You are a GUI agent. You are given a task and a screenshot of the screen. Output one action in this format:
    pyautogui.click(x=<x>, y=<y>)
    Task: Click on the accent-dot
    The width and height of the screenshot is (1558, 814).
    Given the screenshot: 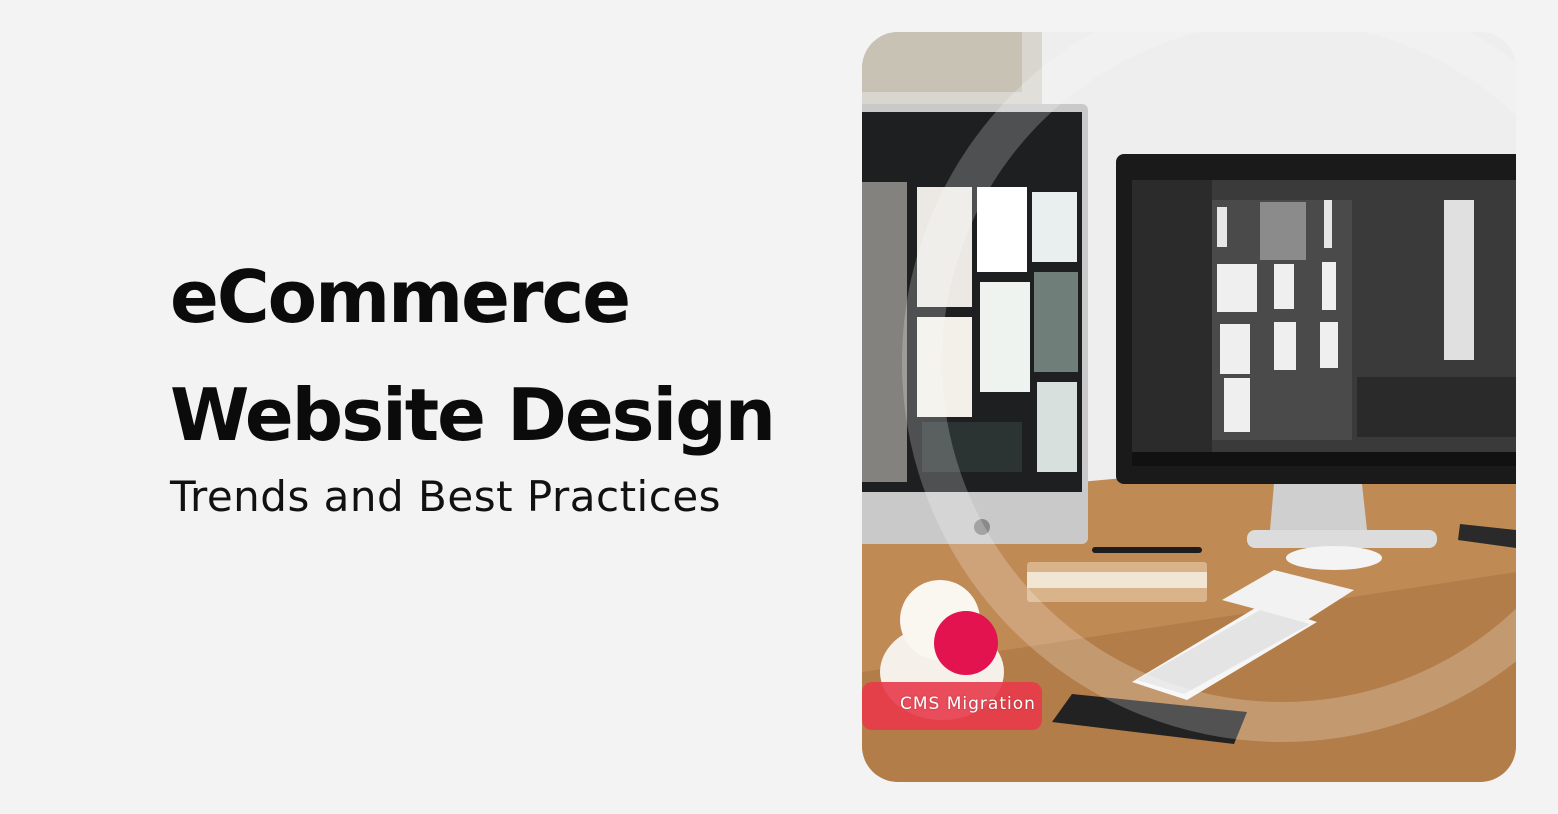 What is the action you would take?
    pyautogui.click(x=966, y=643)
    